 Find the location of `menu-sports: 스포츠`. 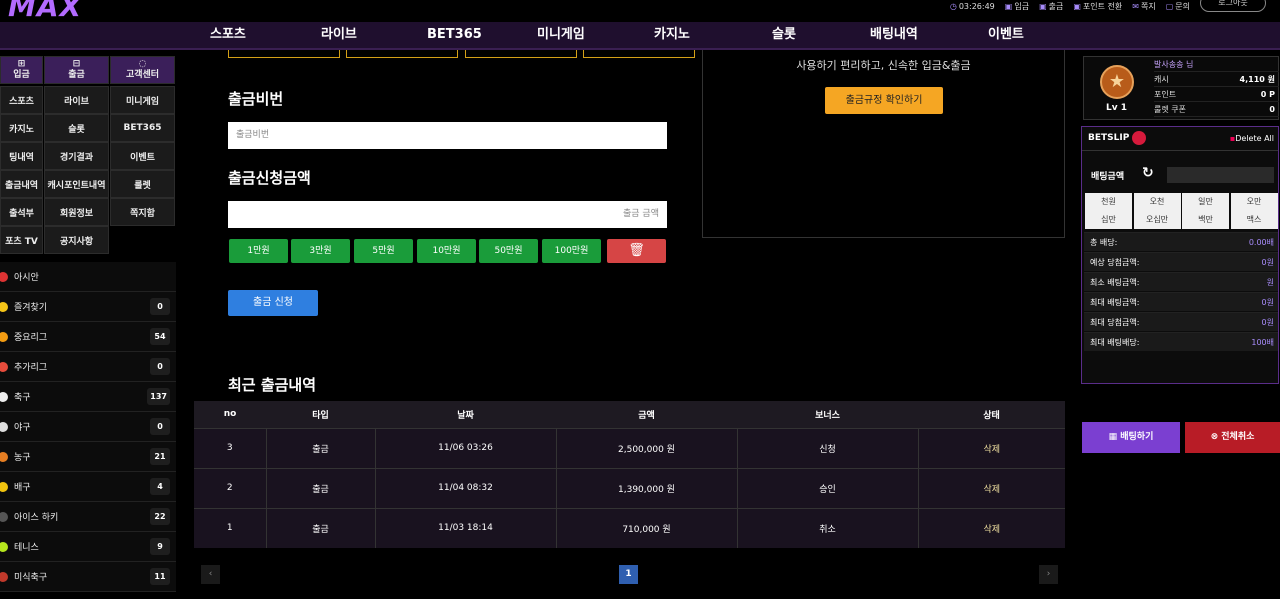

menu-sports: 스포츠 is located at coordinates (21, 100).